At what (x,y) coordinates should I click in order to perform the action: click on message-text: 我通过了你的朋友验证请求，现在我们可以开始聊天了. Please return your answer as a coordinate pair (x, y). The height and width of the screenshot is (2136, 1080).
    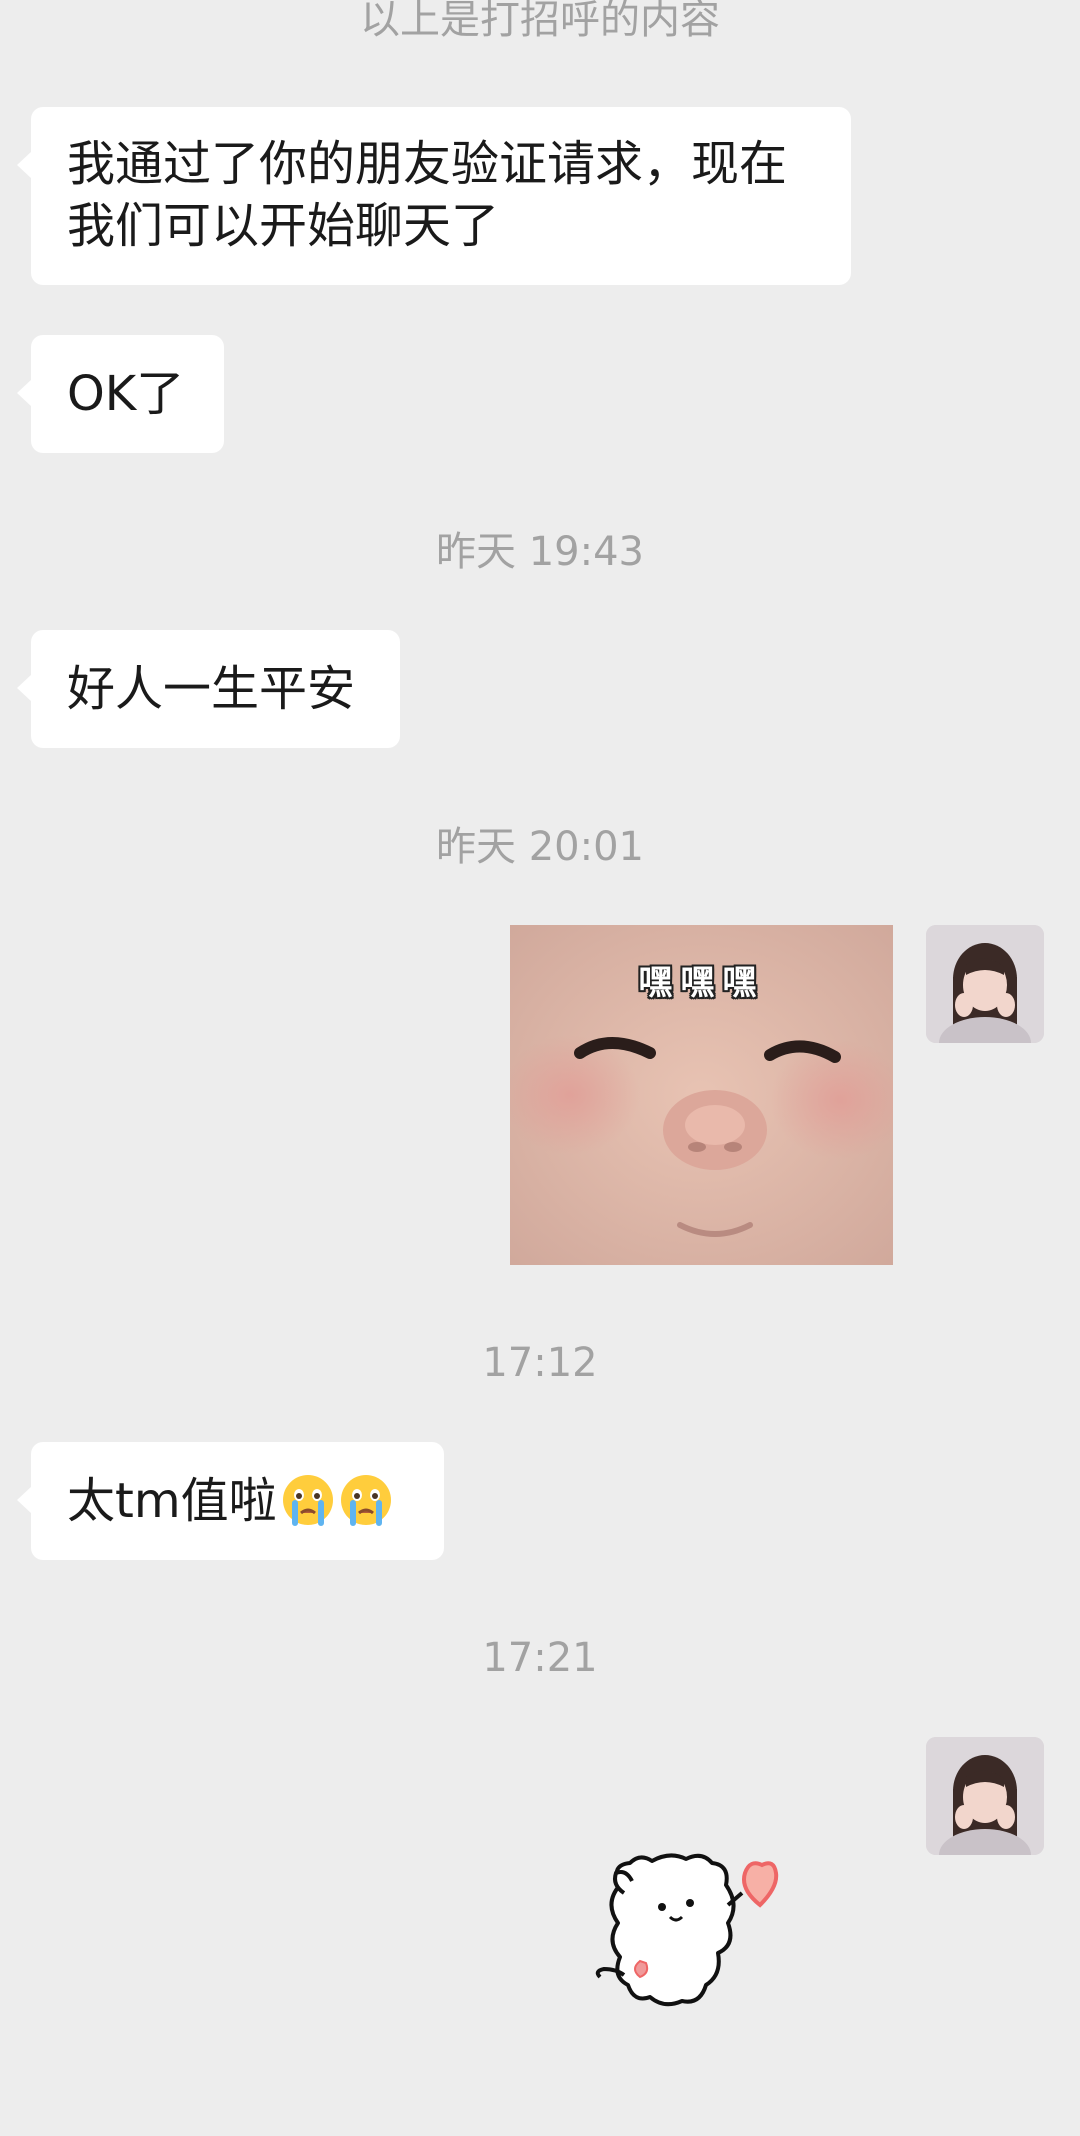
    Looking at the image, I should click on (427, 195).